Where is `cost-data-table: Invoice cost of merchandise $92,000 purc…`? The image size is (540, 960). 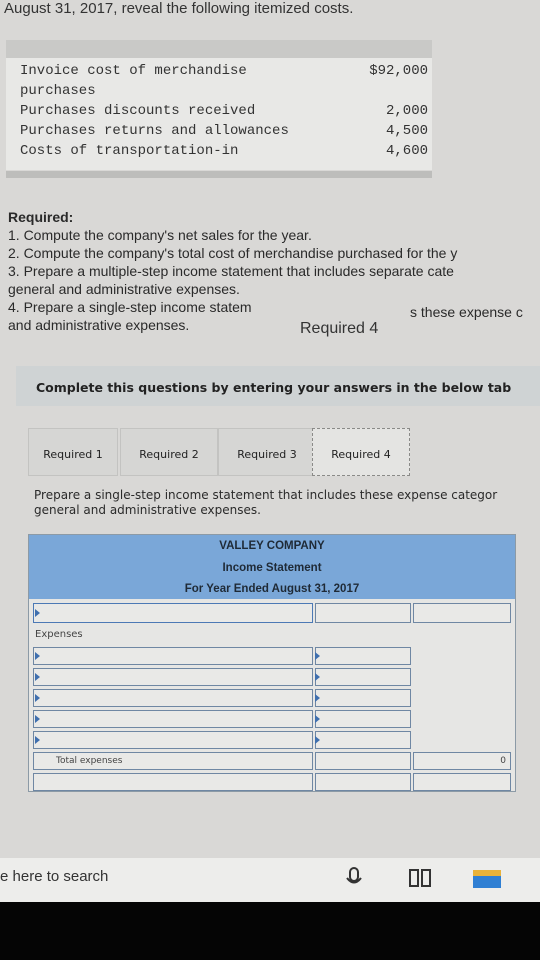
cost-data-table: Invoice cost of merchandise $92,000 purc… is located at coordinates (219, 109).